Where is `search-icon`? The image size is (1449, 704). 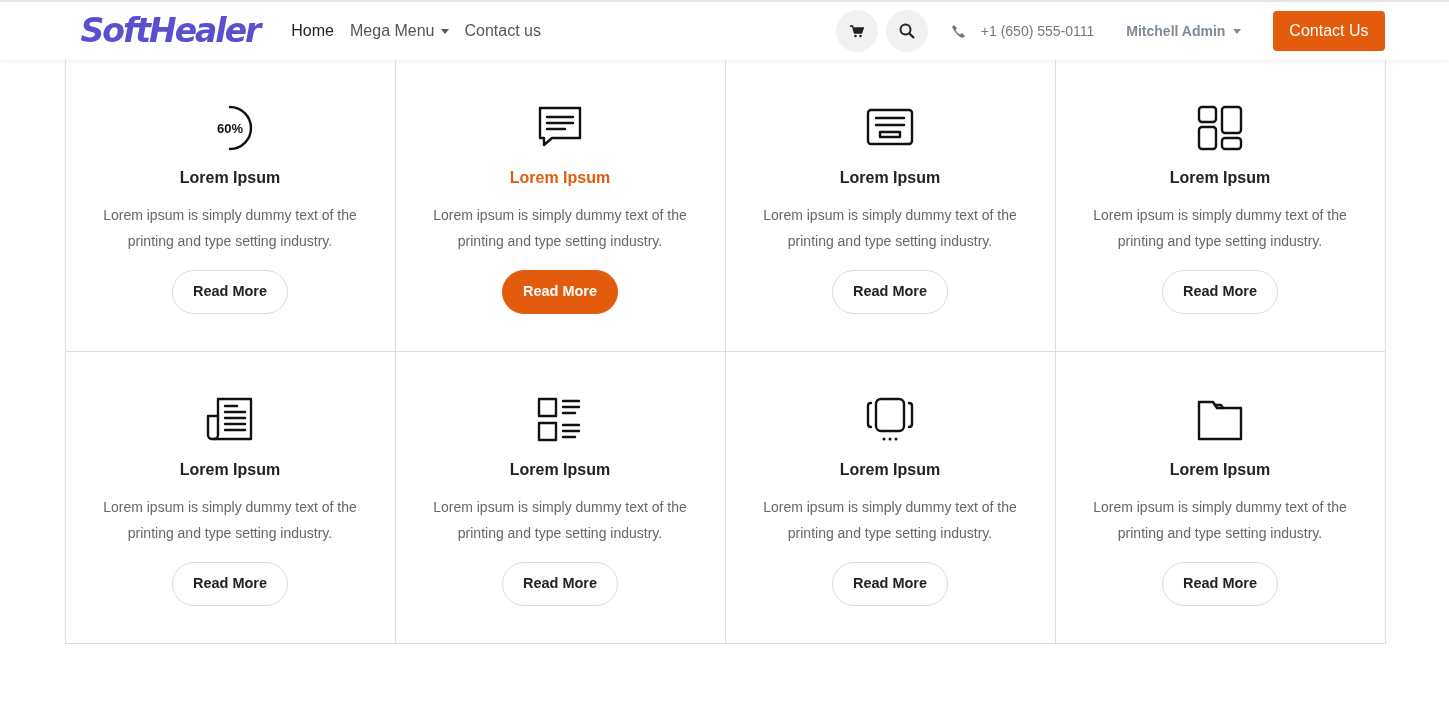 search-icon is located at coordinates (906, 31).